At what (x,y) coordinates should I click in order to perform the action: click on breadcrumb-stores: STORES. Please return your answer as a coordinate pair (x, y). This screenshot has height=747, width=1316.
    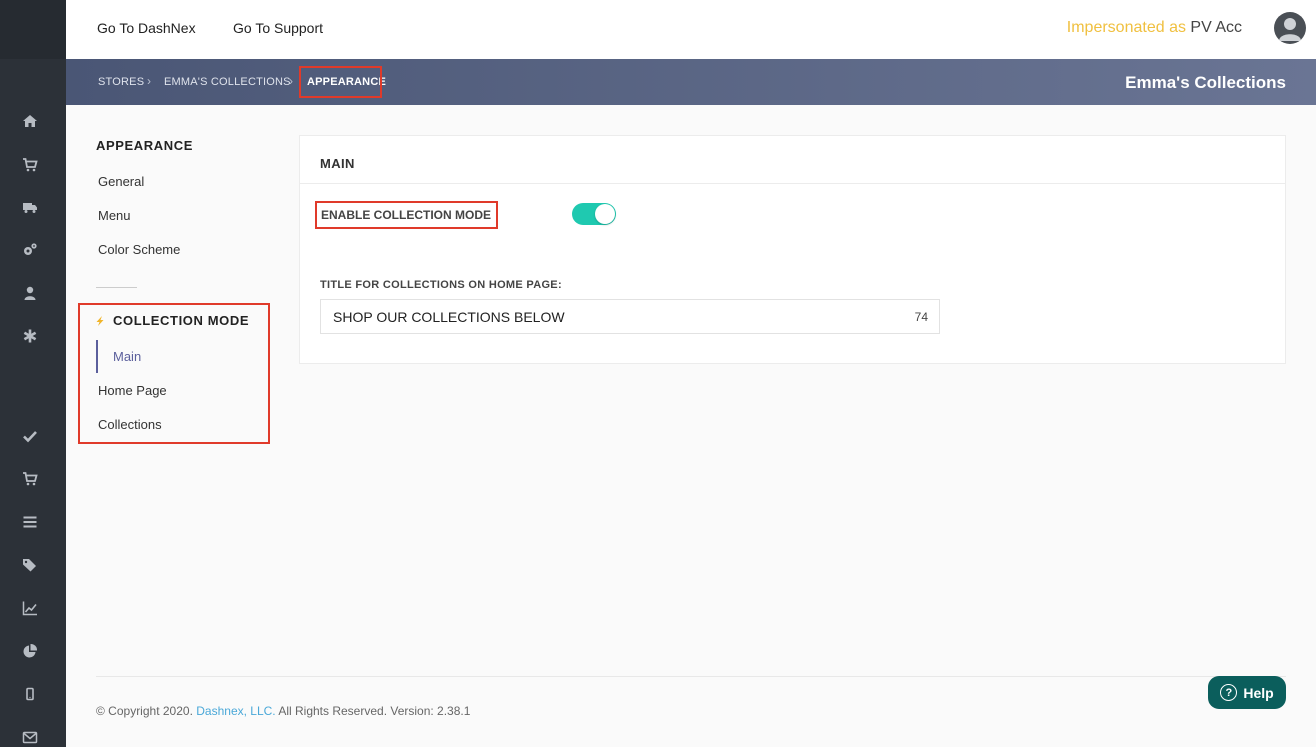
    Looking at the image, I should click on (121, 82).